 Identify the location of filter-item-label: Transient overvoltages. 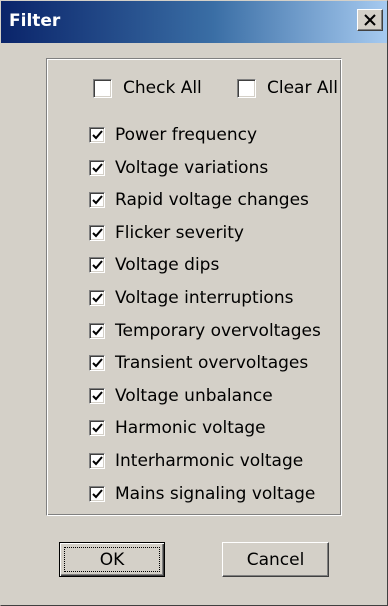
(212, 363).